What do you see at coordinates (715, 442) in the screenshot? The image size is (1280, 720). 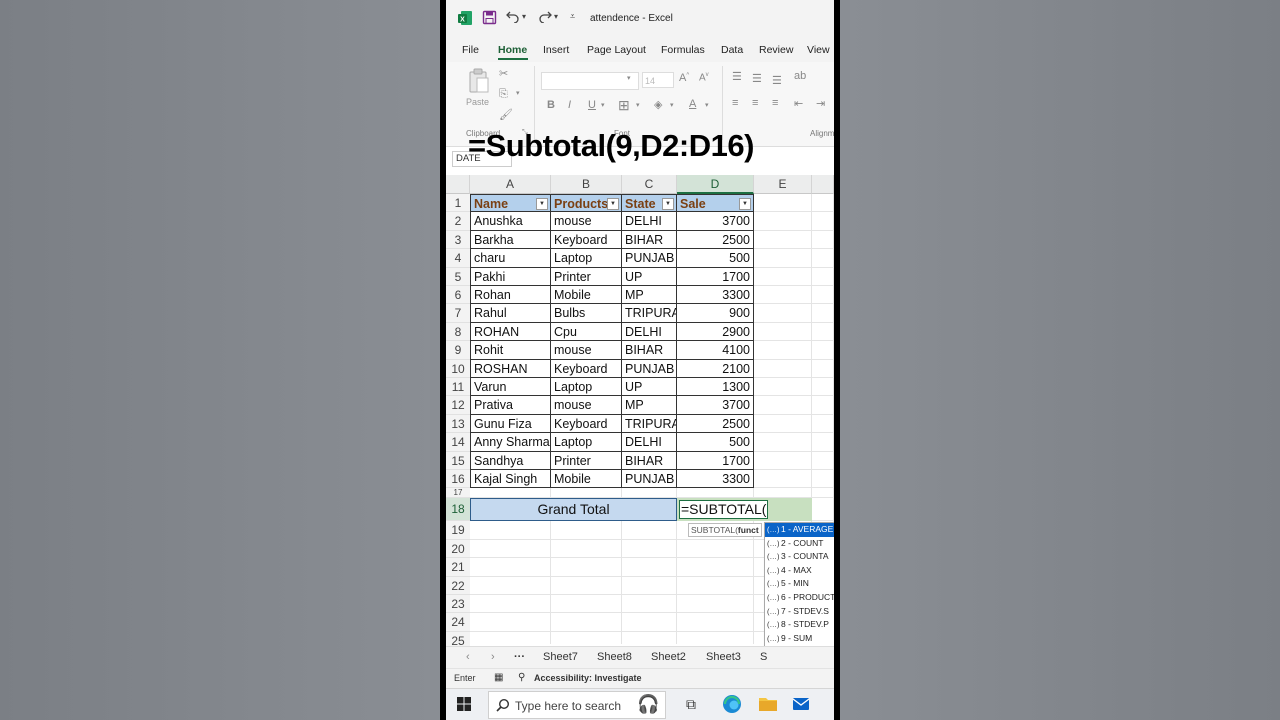 I see `table-cell: 500` at bounding box center [715, 442].